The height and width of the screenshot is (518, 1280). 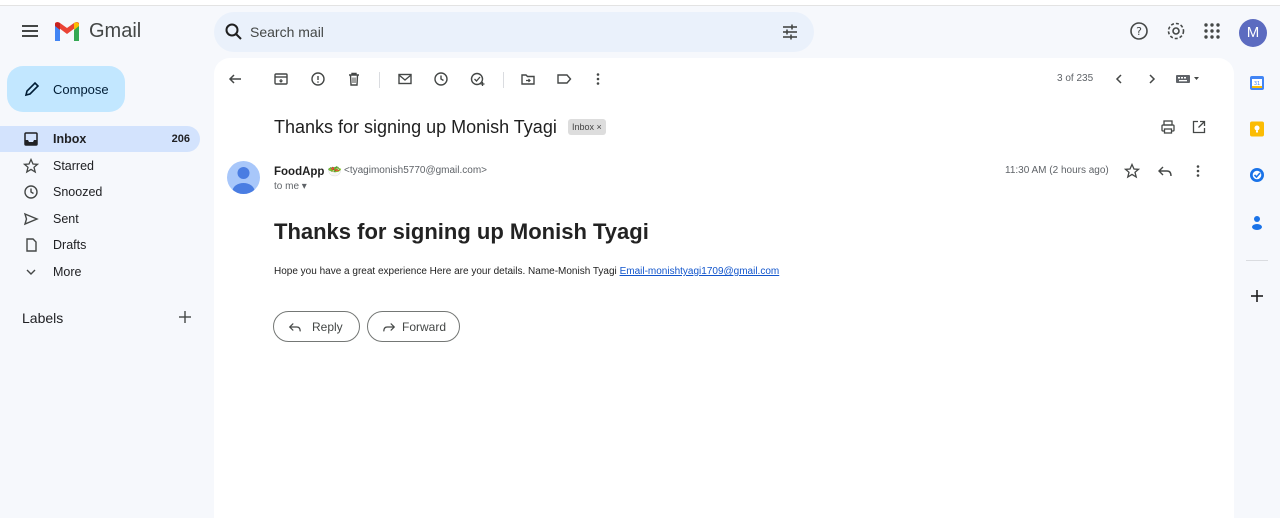 What do you see at coordinates (308, 172) in the screenshot?
I see `sender-name: FoodApp 🥗` at bounding box center [308, 172].